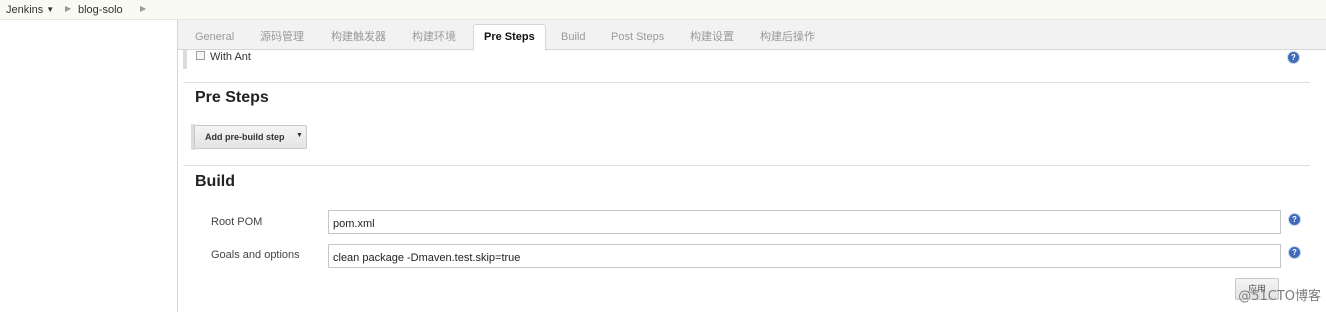  Describe the element at coordinates (1279, 296) in the screenshot. I see `watermark: @51CTO博客` at that location.